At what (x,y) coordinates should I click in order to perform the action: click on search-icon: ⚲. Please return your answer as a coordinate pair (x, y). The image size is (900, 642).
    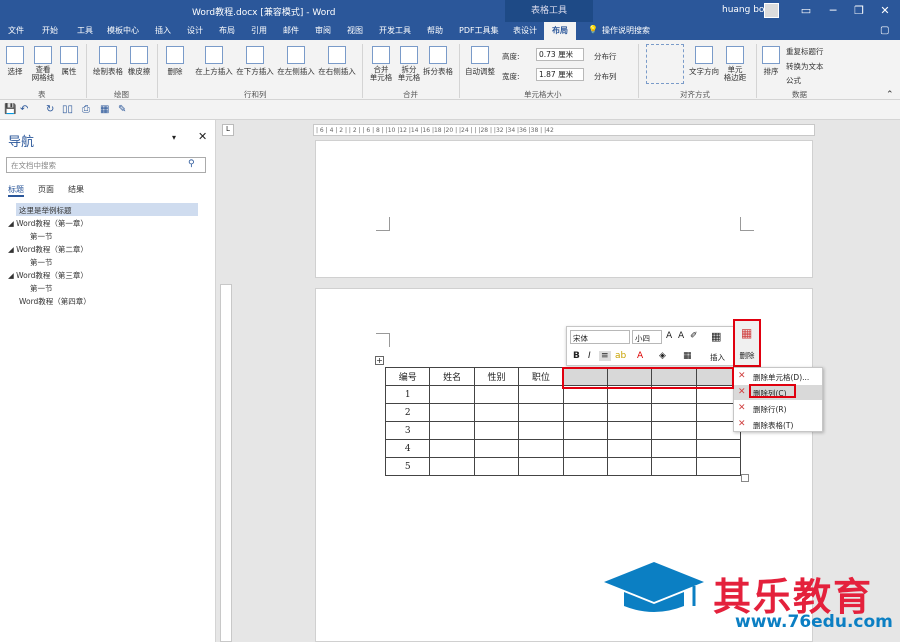
    Looking at the image, I should click on (191, 164).